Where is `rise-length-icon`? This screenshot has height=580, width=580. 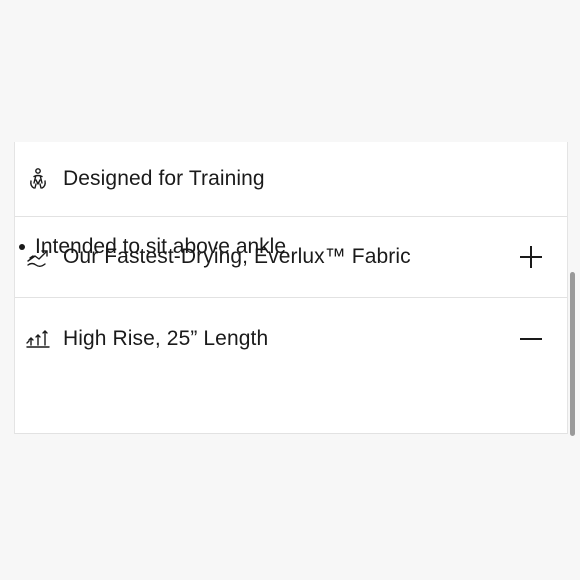 rise-length-icon is located at coordinates (38, 339).